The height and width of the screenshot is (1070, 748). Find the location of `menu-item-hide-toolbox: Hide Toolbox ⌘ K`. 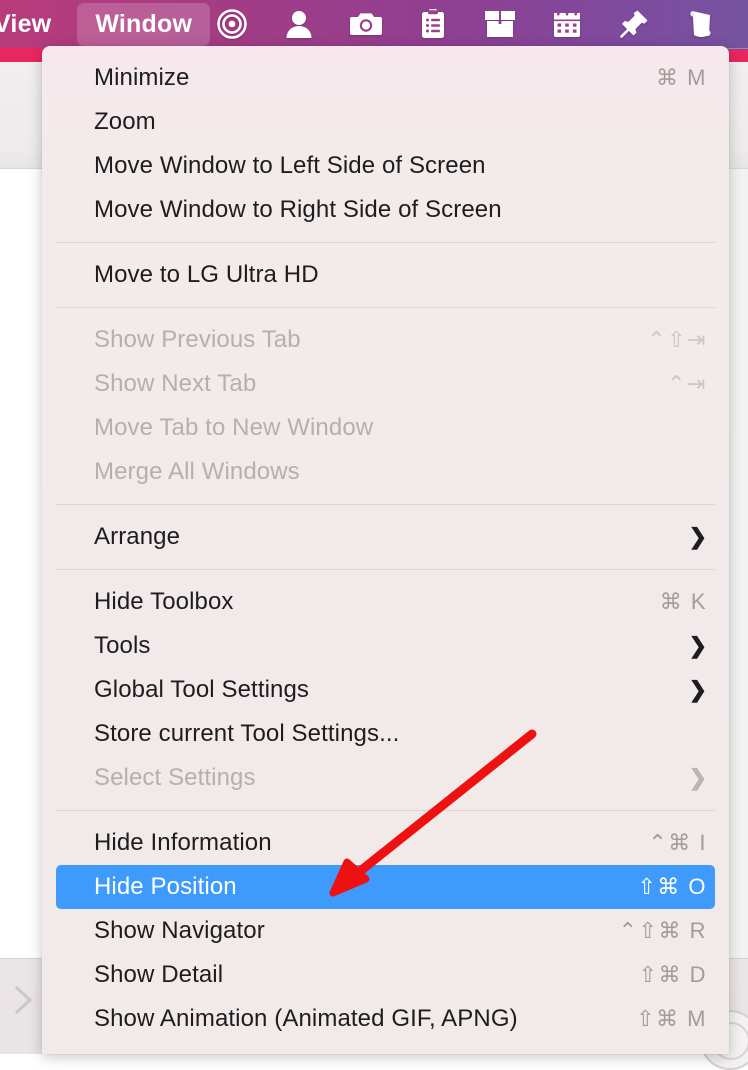

menu-item-hide-toolbox: Hide Toolbox ⌘ K is located at coordinates (385, 602).